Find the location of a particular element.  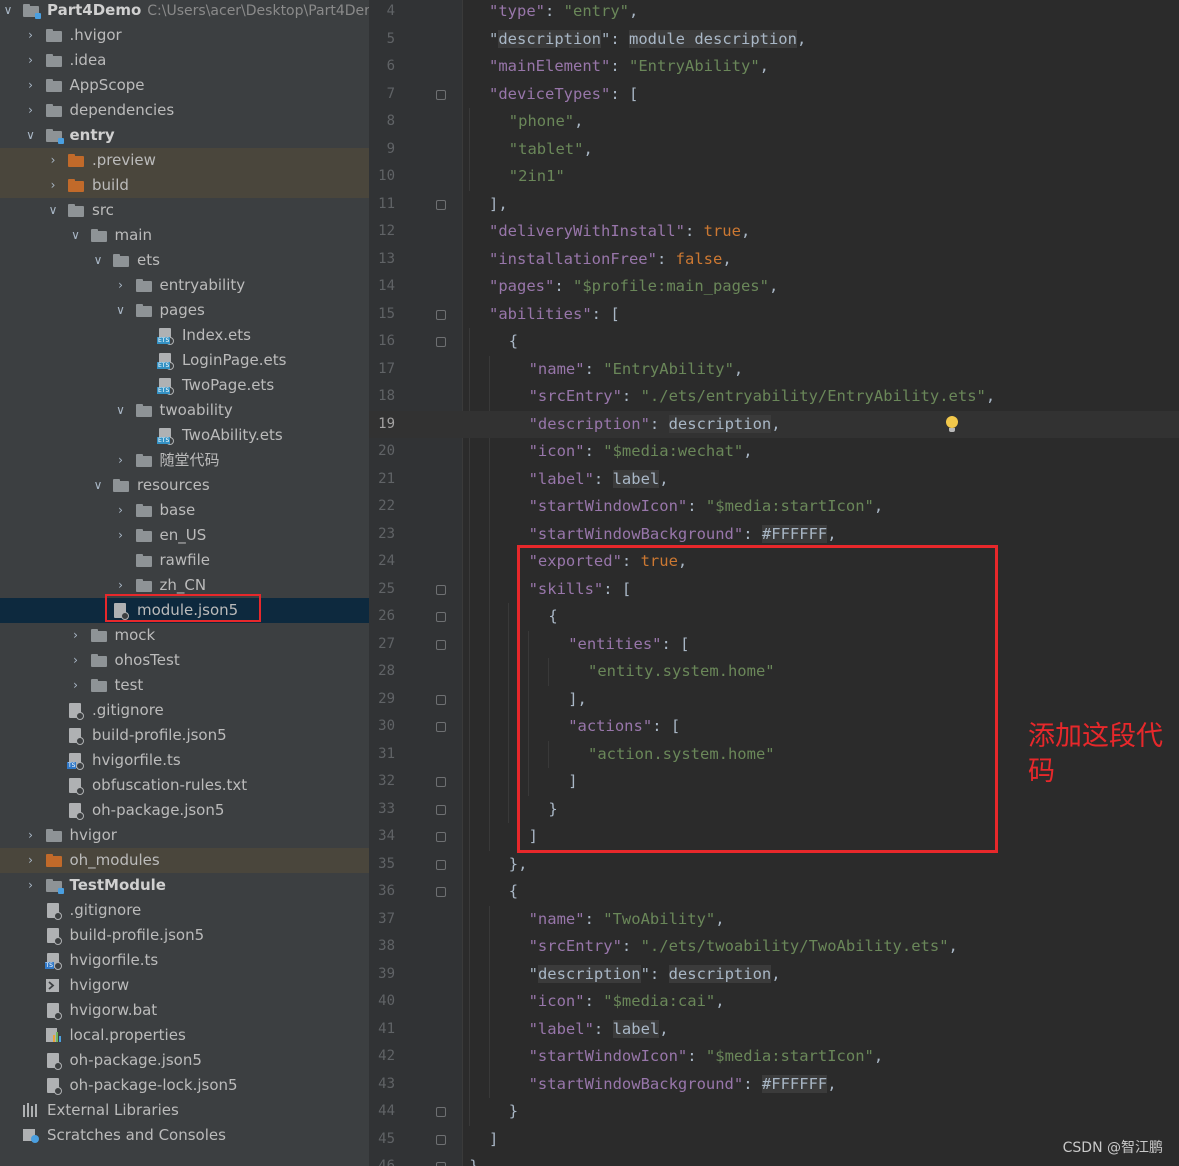

code-line: 46} is located at coordinates (774, 1159).